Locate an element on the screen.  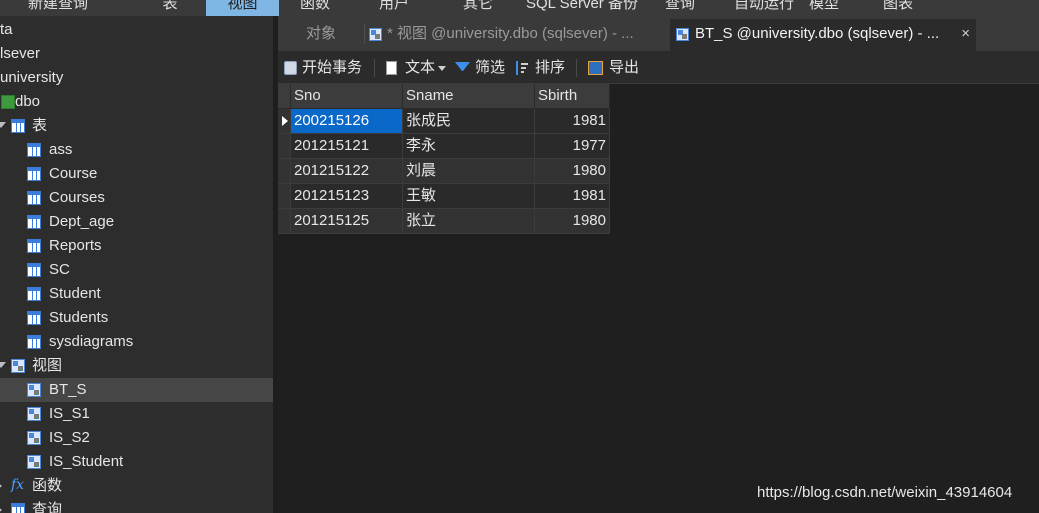
tree-item-label: lsever is located at coordinates (20, 53).